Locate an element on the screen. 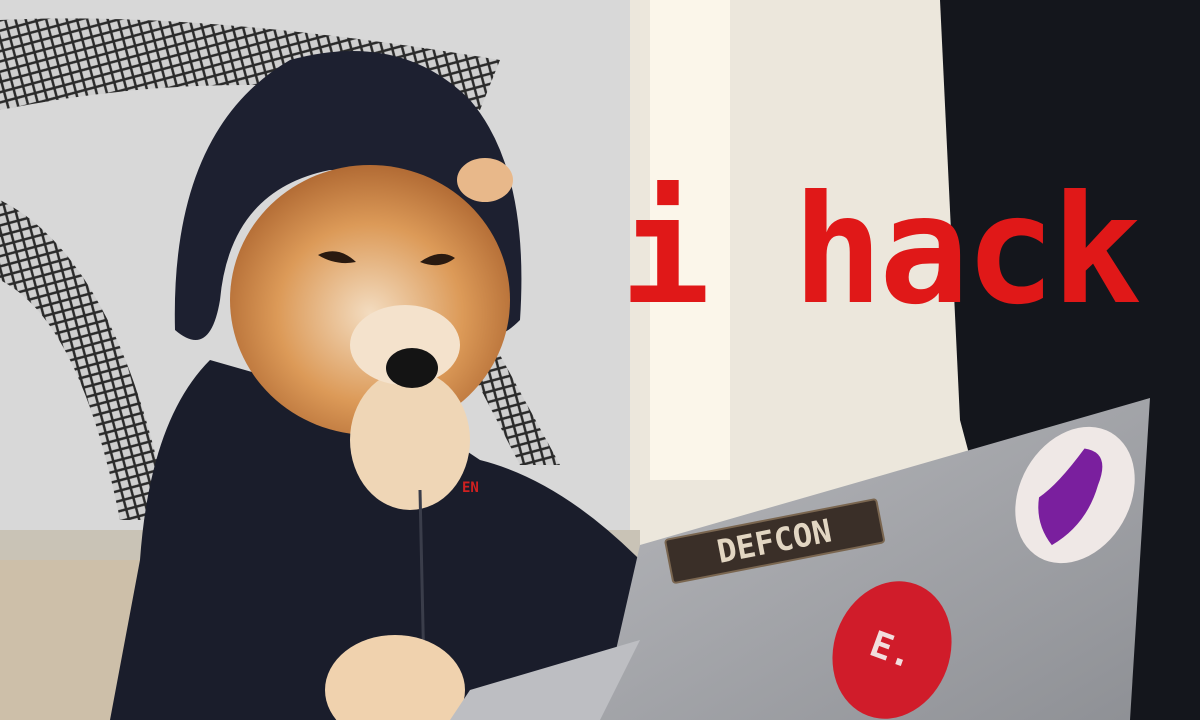  dog-nose is located at coordinates (412, 368).